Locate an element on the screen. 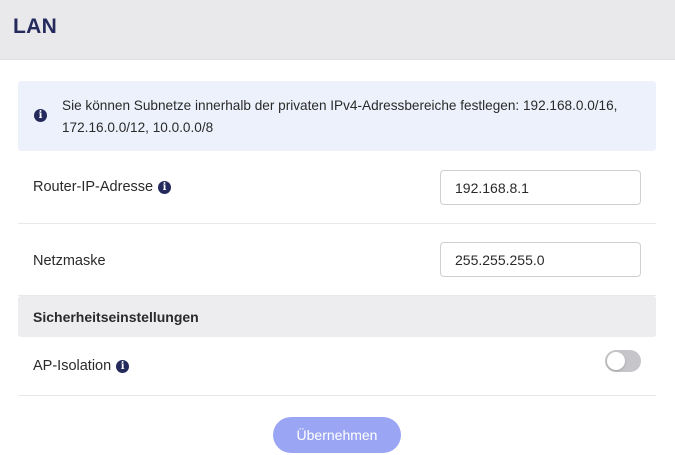  ap-isolation-row: AP-Isolation i is located at coordinates (337, 366).